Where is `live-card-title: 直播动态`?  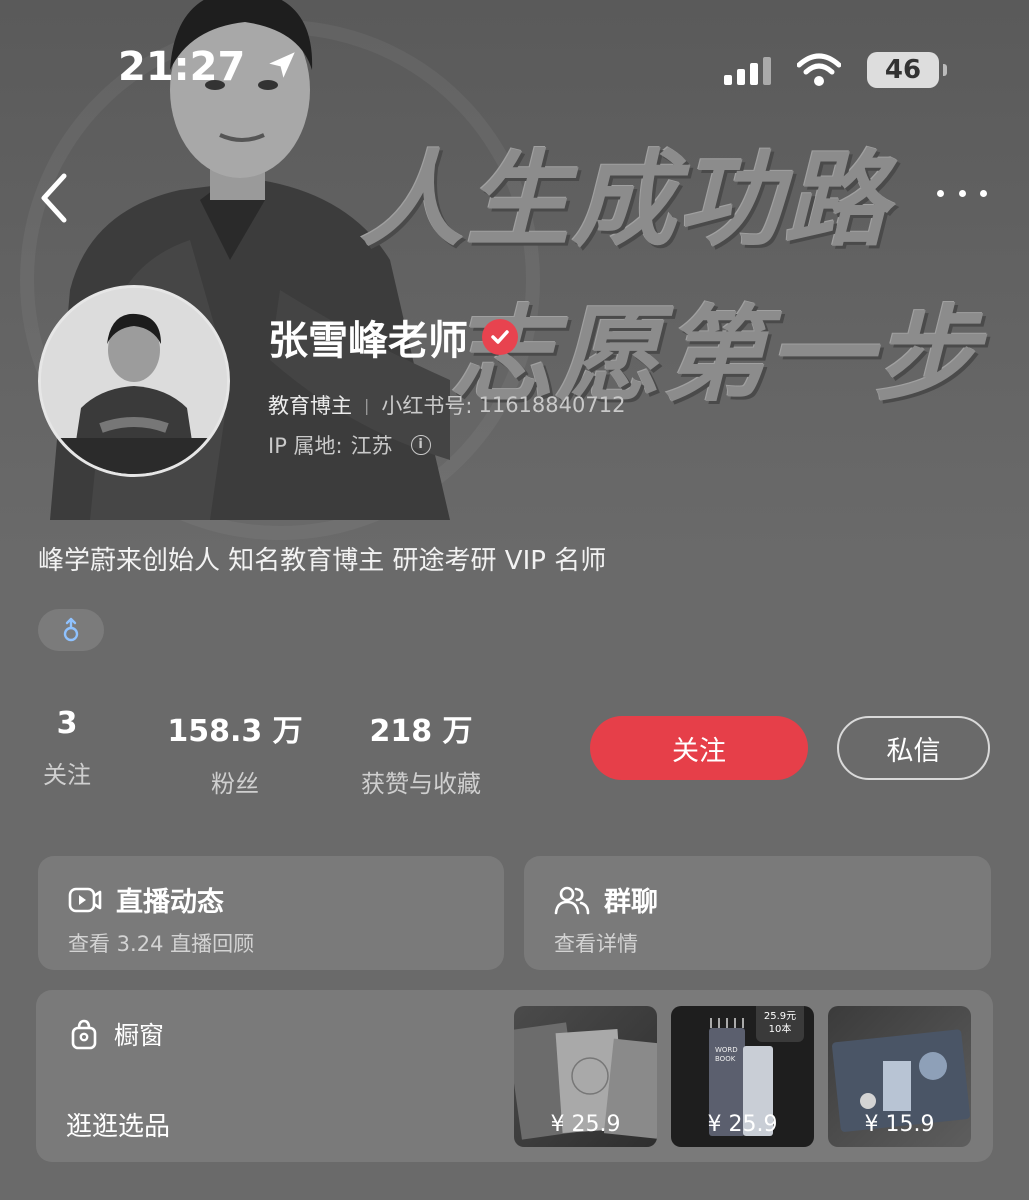
live-card-title: 直播动态 is located at coordinates (170, 902).